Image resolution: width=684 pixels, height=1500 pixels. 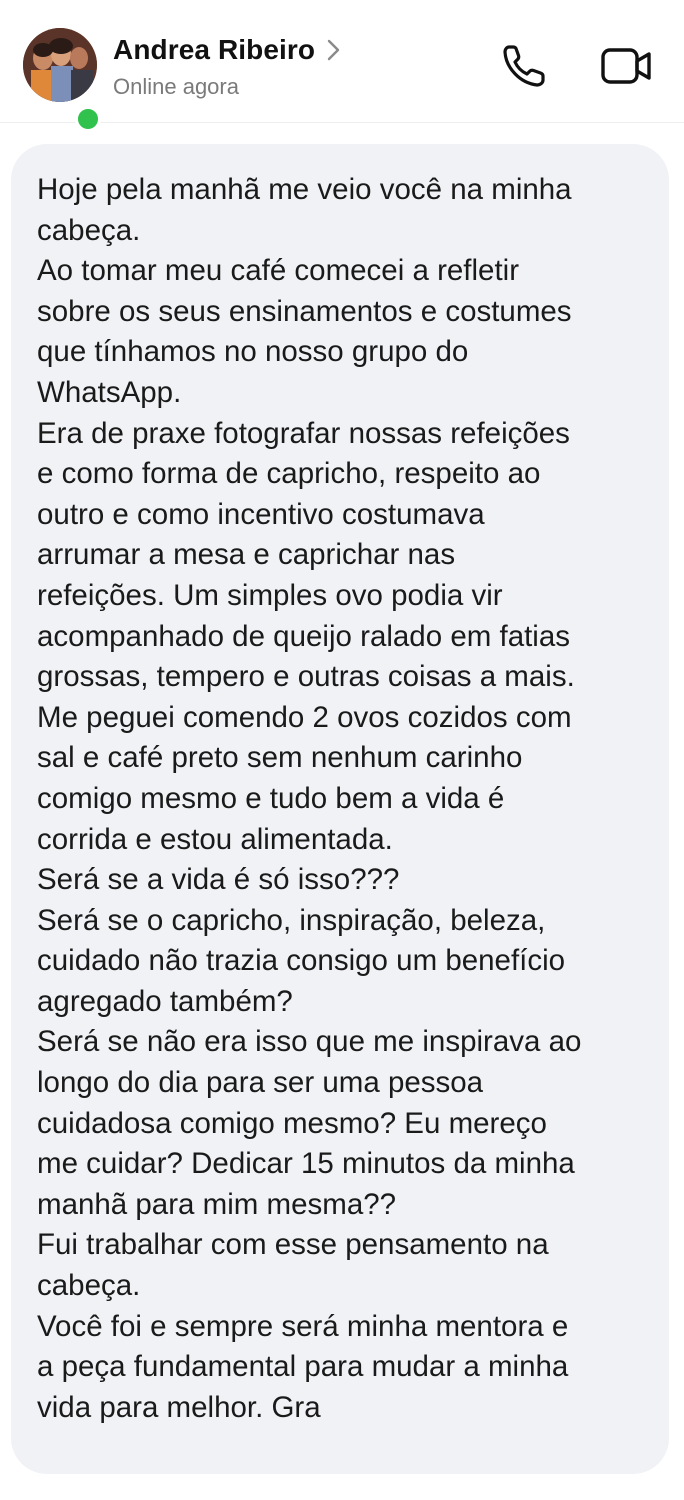 I want to click on contact-avatar, so click(x=62, y=80).